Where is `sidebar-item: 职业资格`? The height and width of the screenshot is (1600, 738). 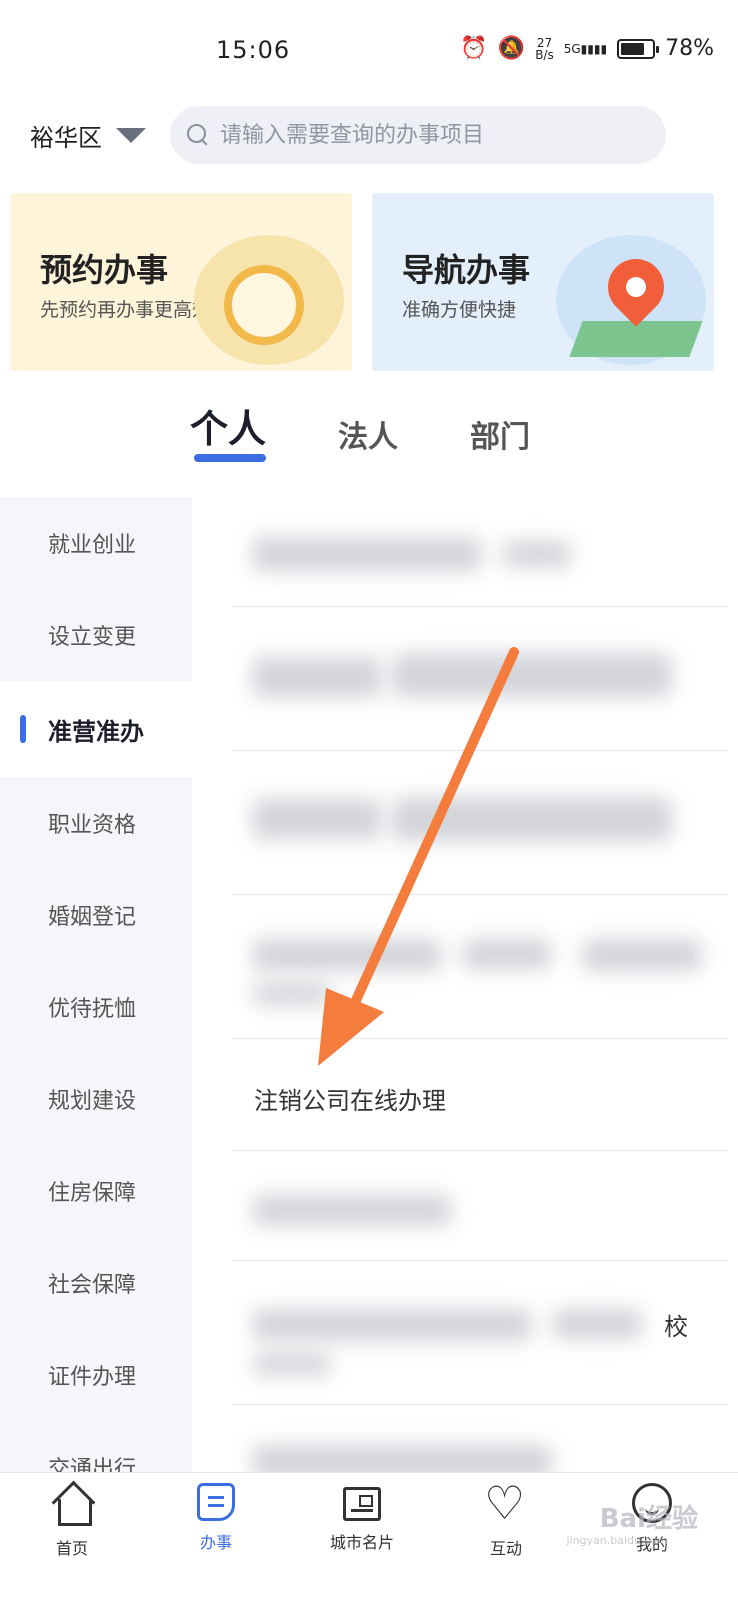
sidebar-item: 职业资格 is located at coordinates (96, 823).